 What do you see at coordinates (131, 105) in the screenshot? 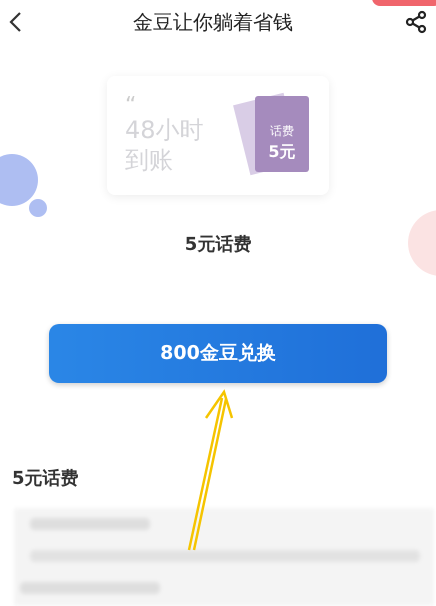
I see `quote-mark: “` at bounding box center [131, 105].